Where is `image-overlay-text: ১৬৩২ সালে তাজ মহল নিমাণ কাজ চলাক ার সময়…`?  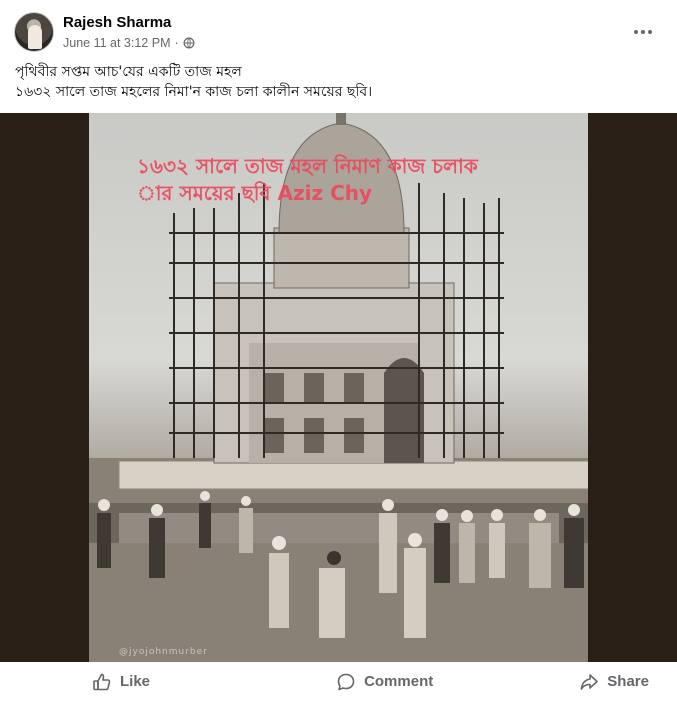
image-overlay-text: ১৬৩২ সালে তাজ মহল নিমাণ কাজ চলাক ার সময়… is located at coordinates (357, 180).